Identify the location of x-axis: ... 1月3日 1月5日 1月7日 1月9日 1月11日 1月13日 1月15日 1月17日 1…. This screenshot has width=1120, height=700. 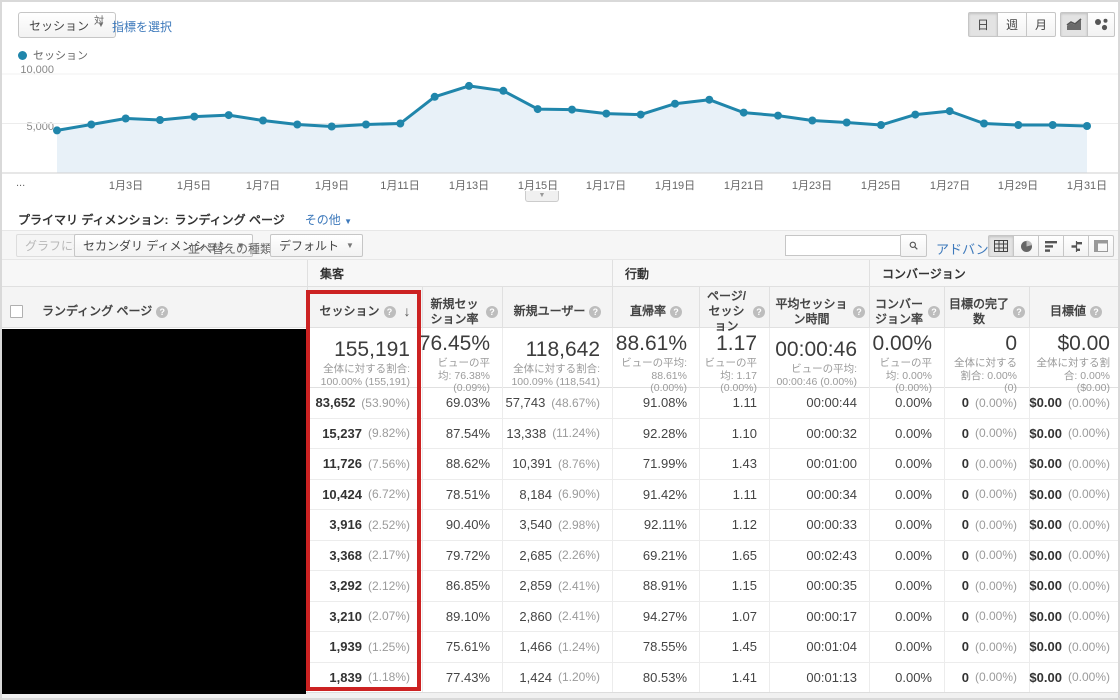
(560, 184).